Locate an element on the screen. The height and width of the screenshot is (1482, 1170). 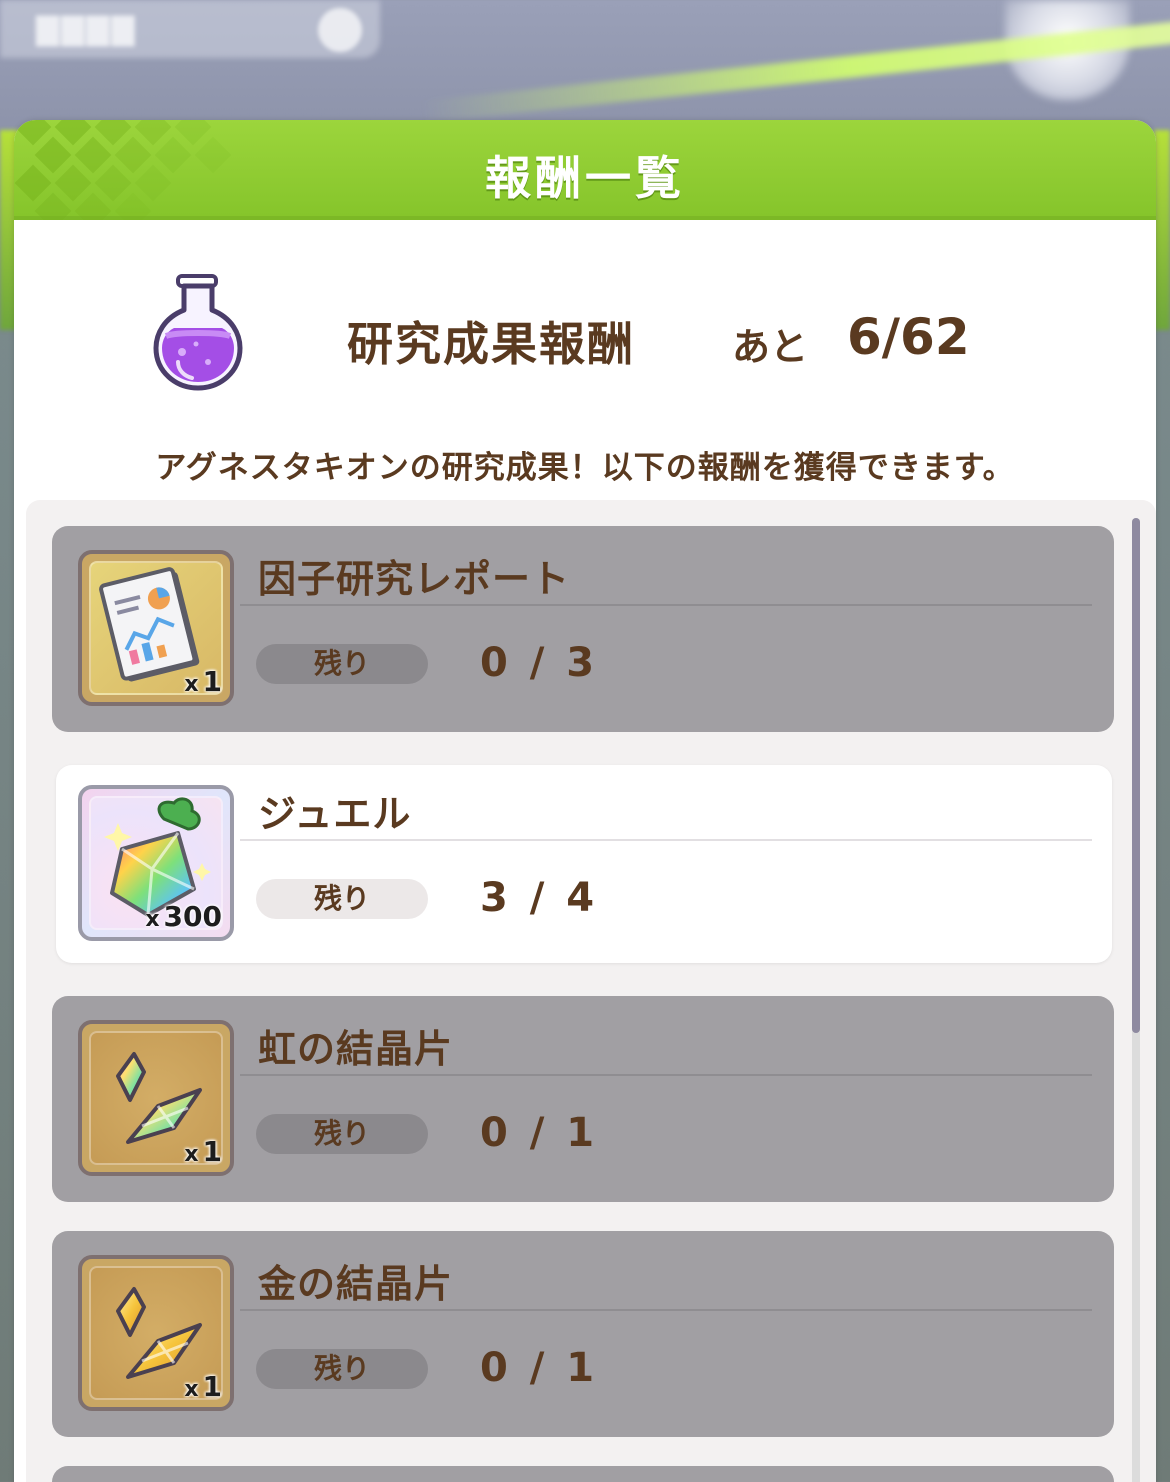
item-name: ジュエル is located at coordinates (335, 814).